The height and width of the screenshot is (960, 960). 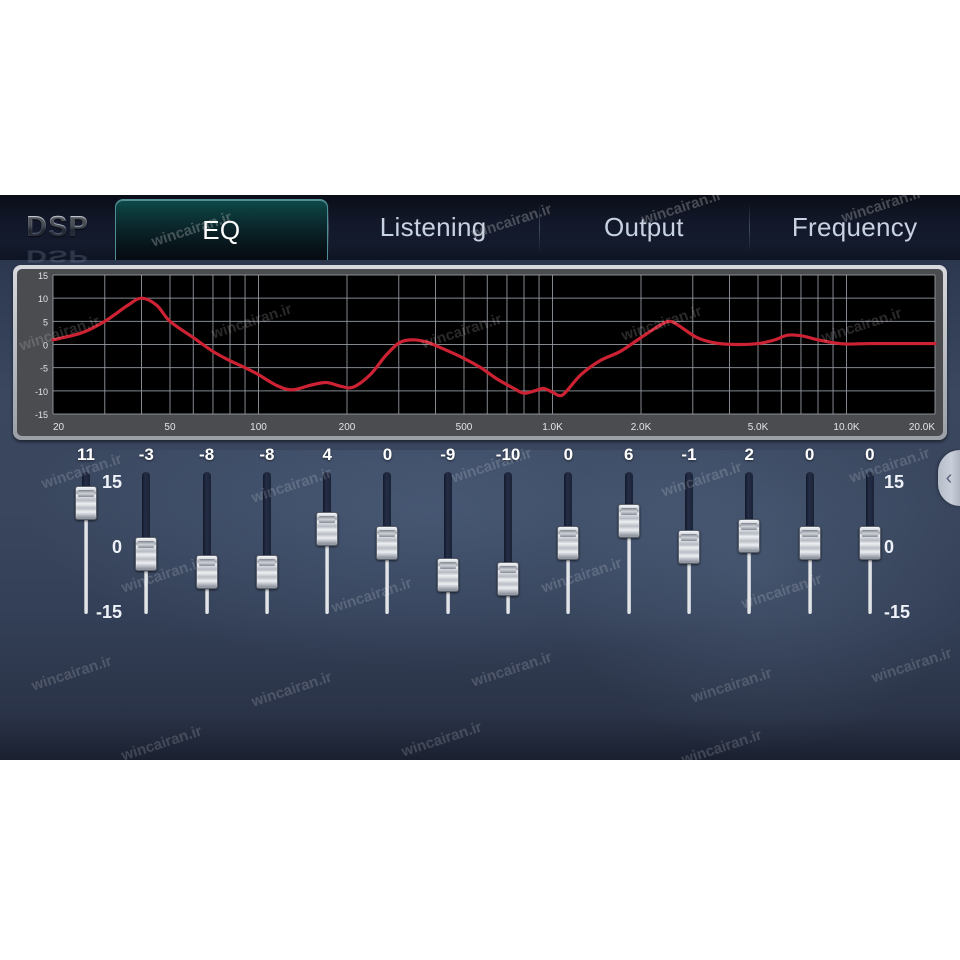 I want to click on gain-slider-4K: -1, so click(x=689, y=537).